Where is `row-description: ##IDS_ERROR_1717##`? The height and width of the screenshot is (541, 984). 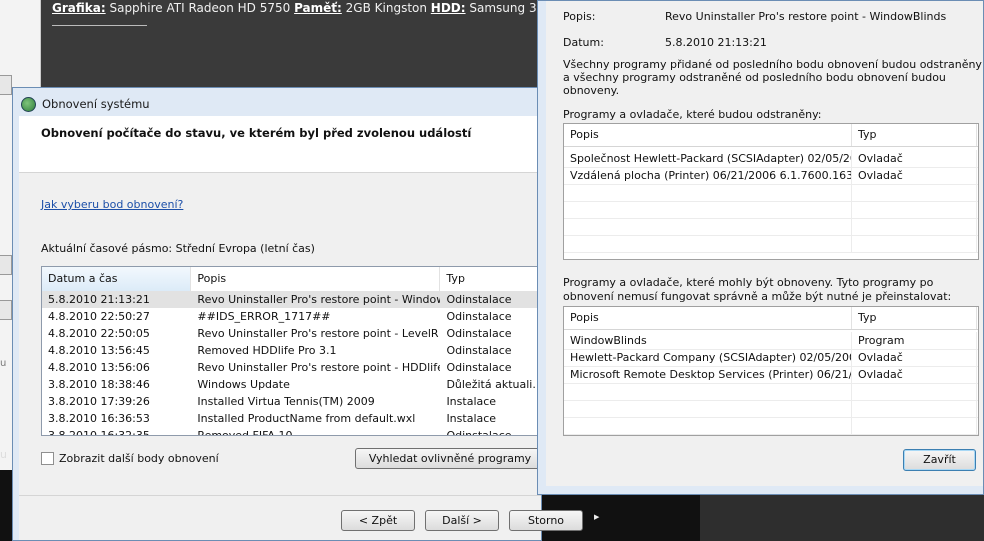 row-description: ##IDS_ERROR_1717## is located at coordinates (264, 316).